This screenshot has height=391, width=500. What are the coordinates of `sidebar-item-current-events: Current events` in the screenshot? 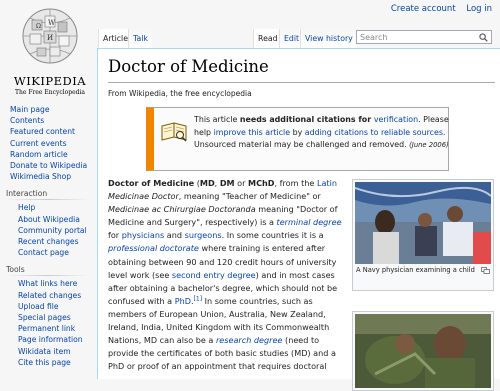 It's located at (52, 143).